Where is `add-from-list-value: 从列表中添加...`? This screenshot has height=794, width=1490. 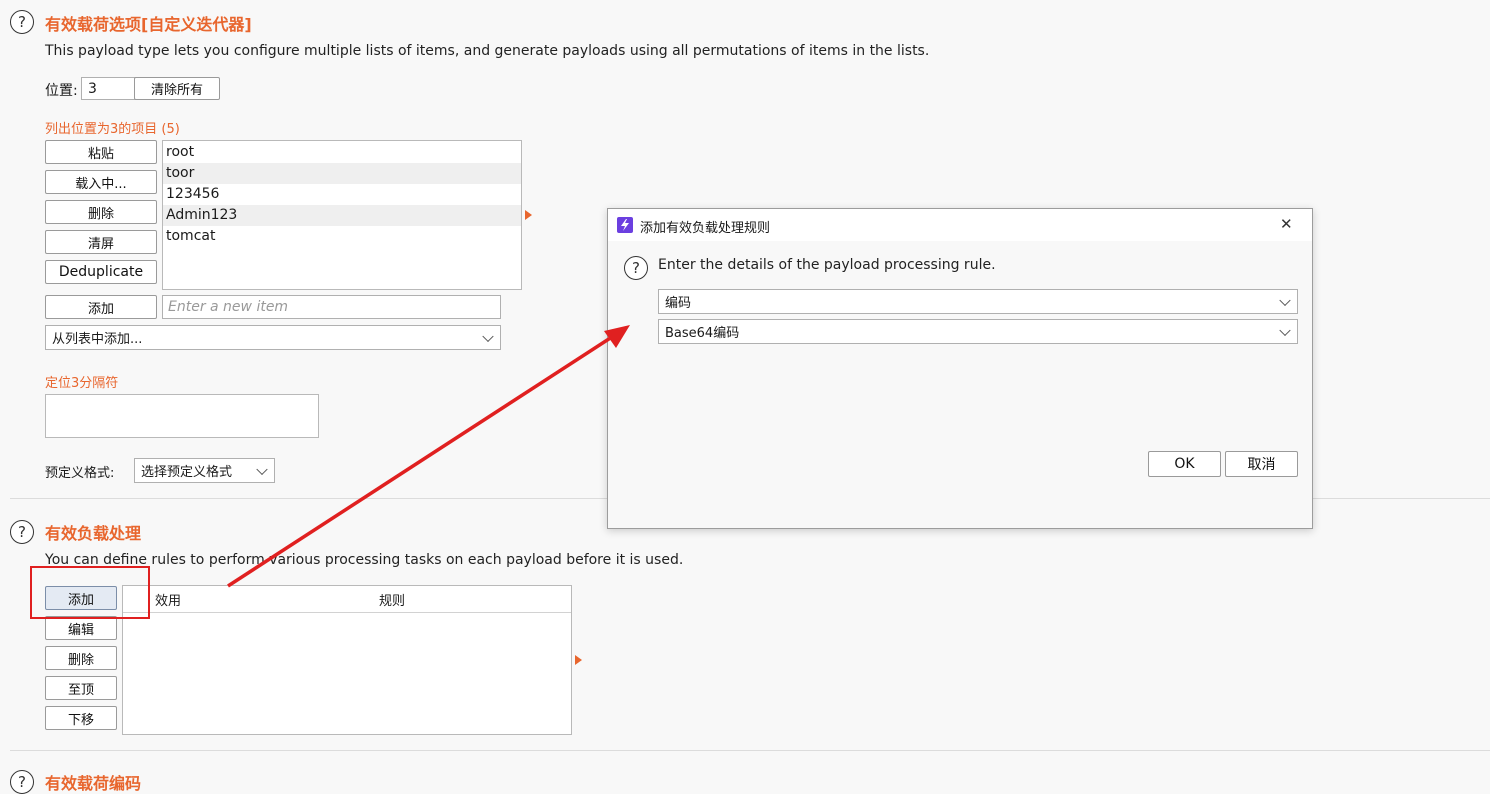 add-from-list-value: 从列表中添加... is located at coordinates (97, 339).